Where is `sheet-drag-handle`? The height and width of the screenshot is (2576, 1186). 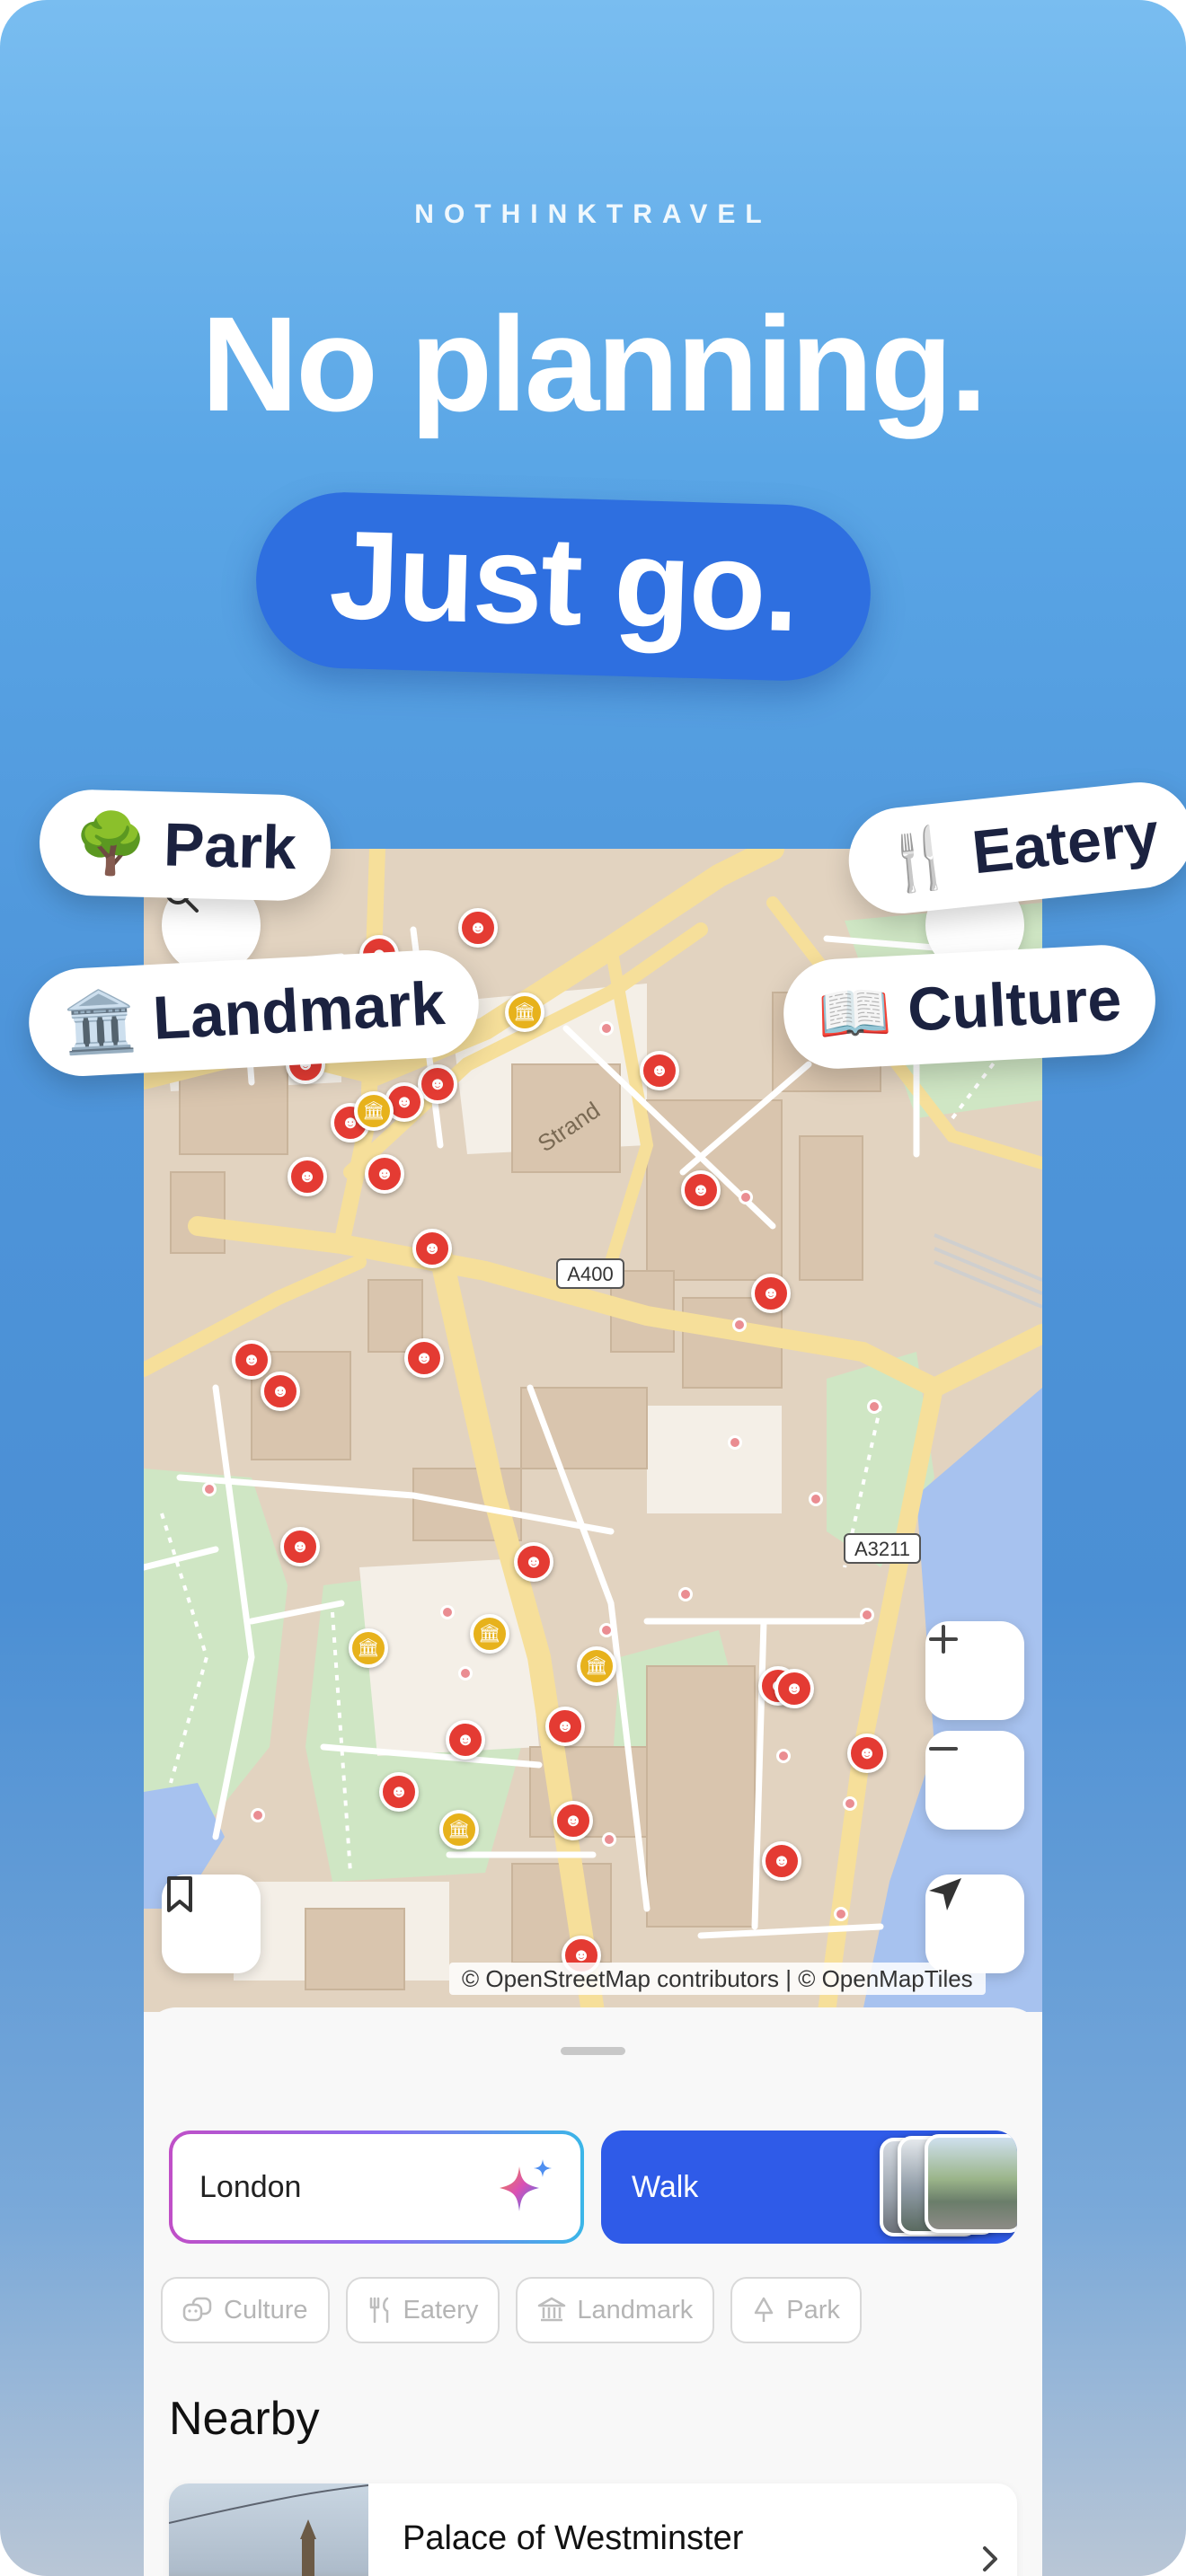 sheet-drag-handle is located at coordinates (593, 2051).